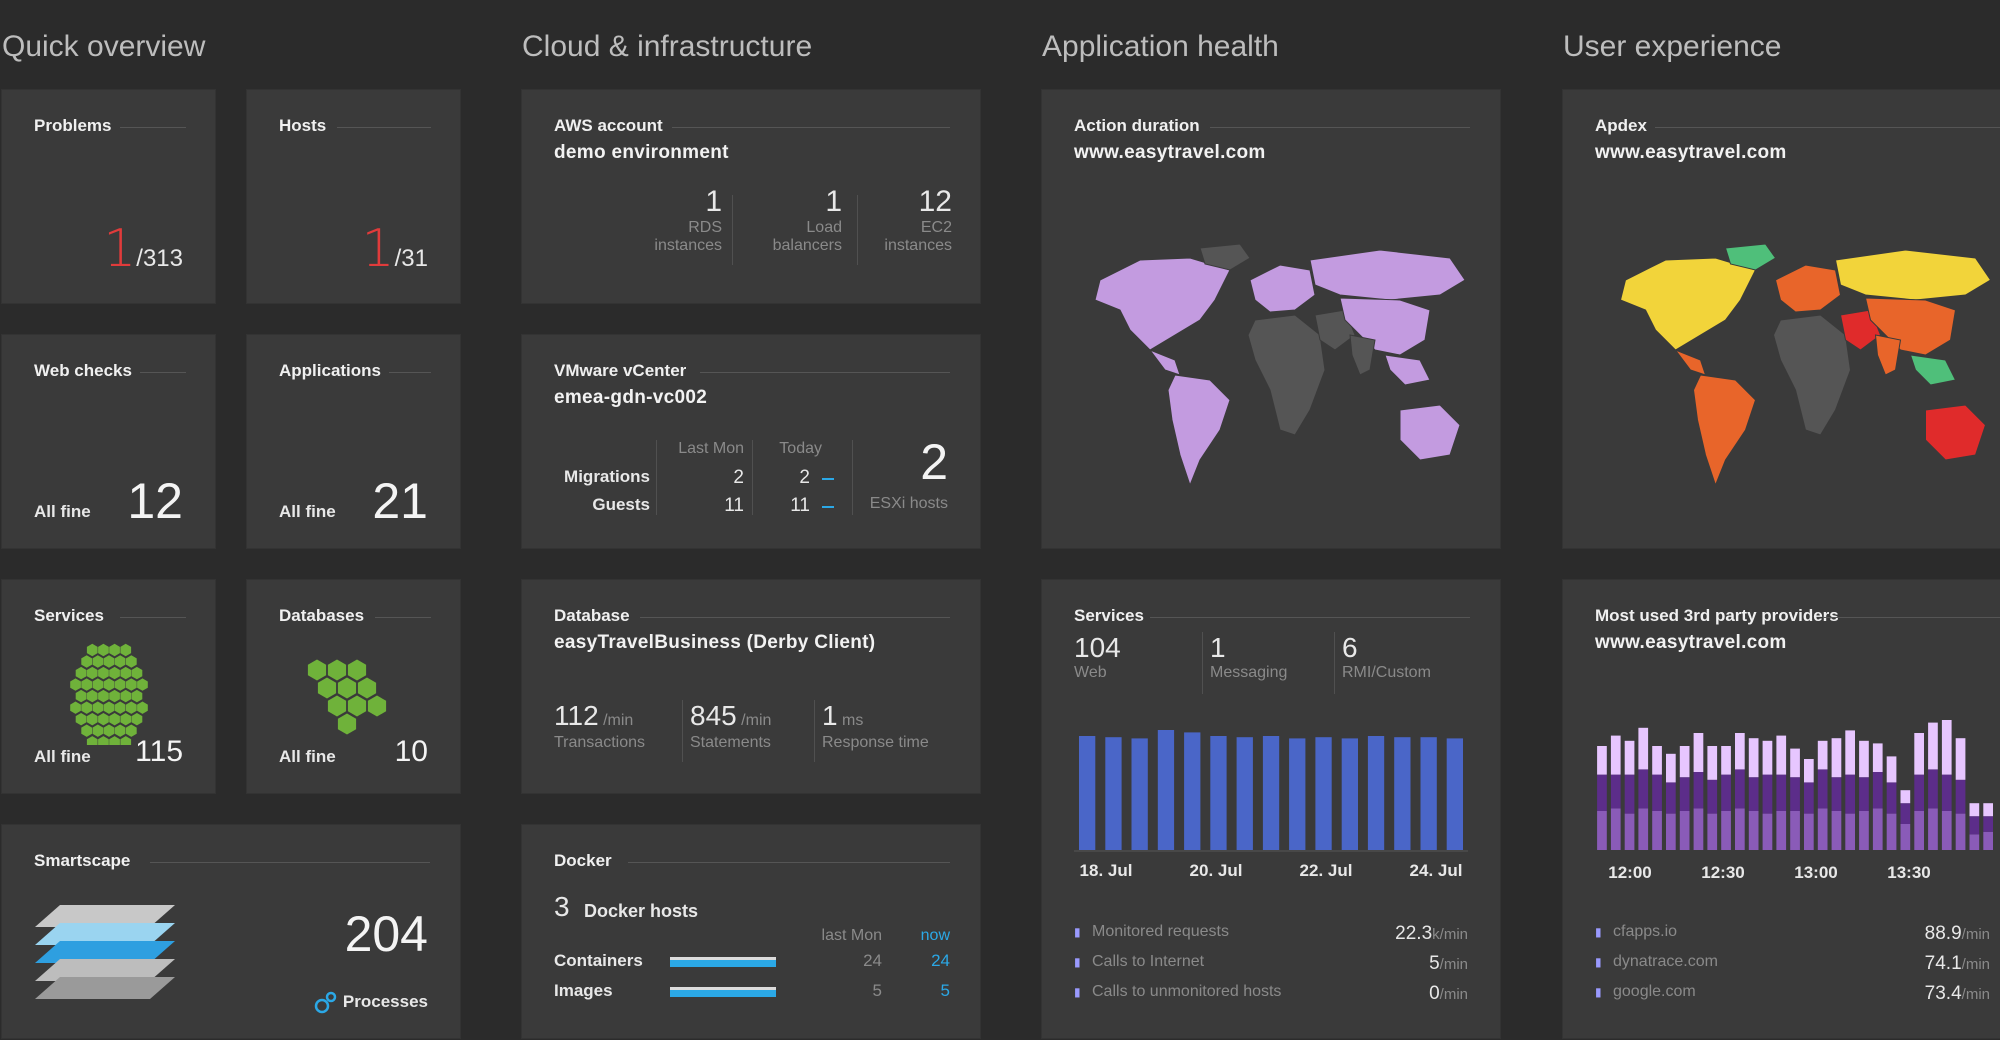 The height and width of the screenshot is (1040, 2000). I want to click on map-region-se-asia, so click(1407, 370).